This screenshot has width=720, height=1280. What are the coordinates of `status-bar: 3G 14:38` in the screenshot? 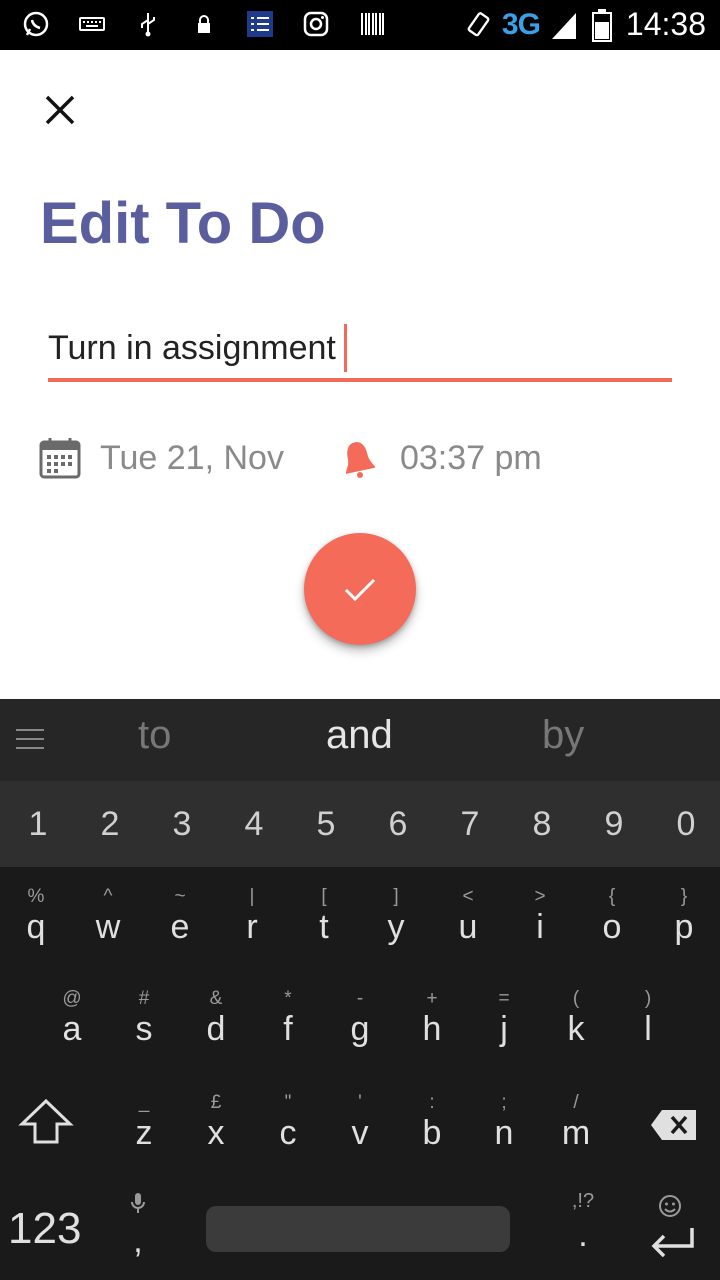 It's located at (360, 25).